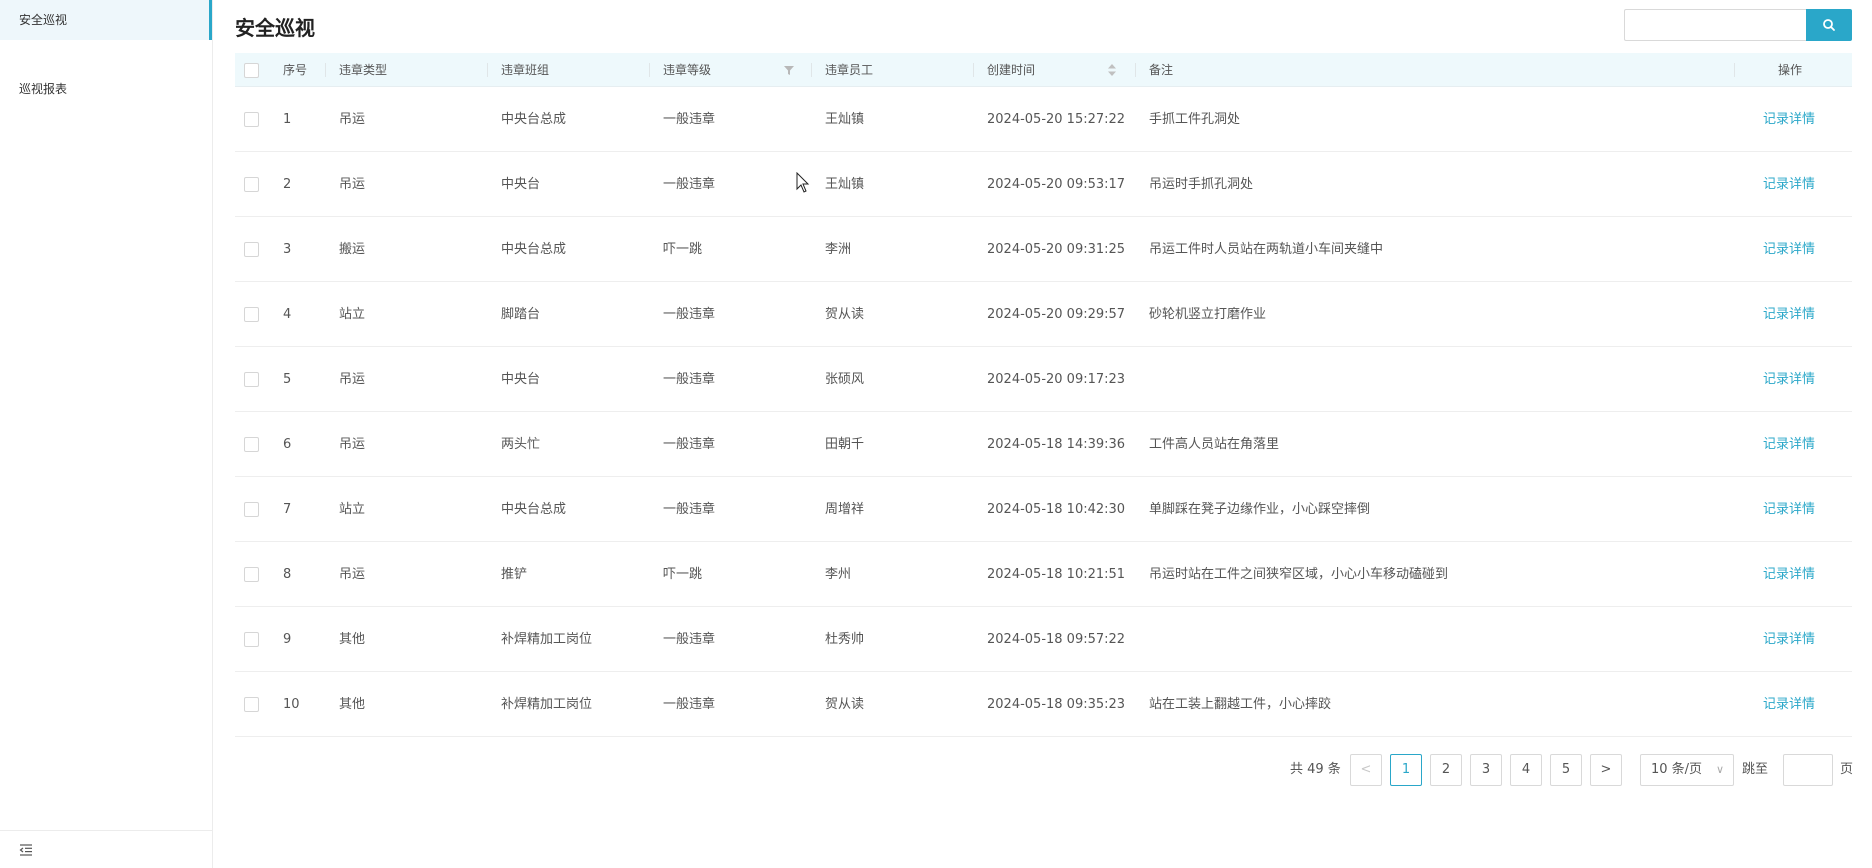 This screenshot has height=868, width=1872. What do you see at coordinates (845, 509) in the screenshot?
I see `cell-employee: 周增祥` at bounding box center [845, 509].